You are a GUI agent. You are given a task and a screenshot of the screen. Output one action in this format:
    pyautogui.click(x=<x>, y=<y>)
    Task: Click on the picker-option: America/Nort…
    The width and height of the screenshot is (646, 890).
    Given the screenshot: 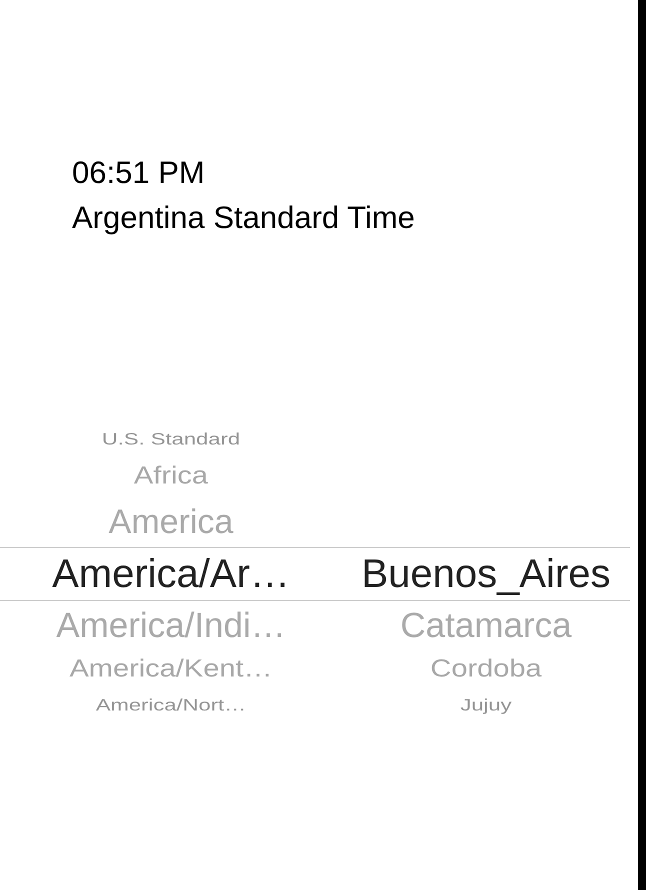 What is the action you would take?
    pyautogui.click(x=171, y=705)
    